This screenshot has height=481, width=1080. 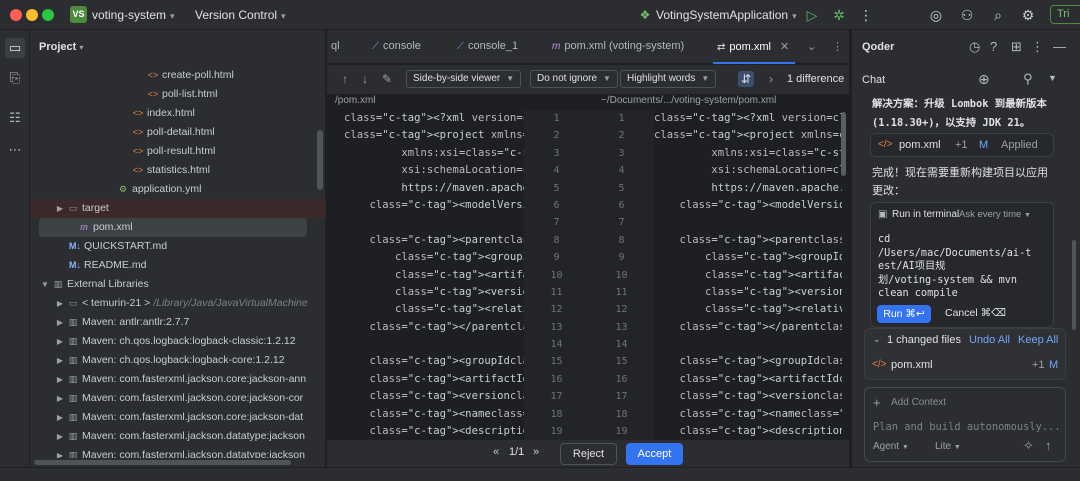 I want to click on tree-item-application-yml: ⚙ application.yml, so click(x=178, y=189).